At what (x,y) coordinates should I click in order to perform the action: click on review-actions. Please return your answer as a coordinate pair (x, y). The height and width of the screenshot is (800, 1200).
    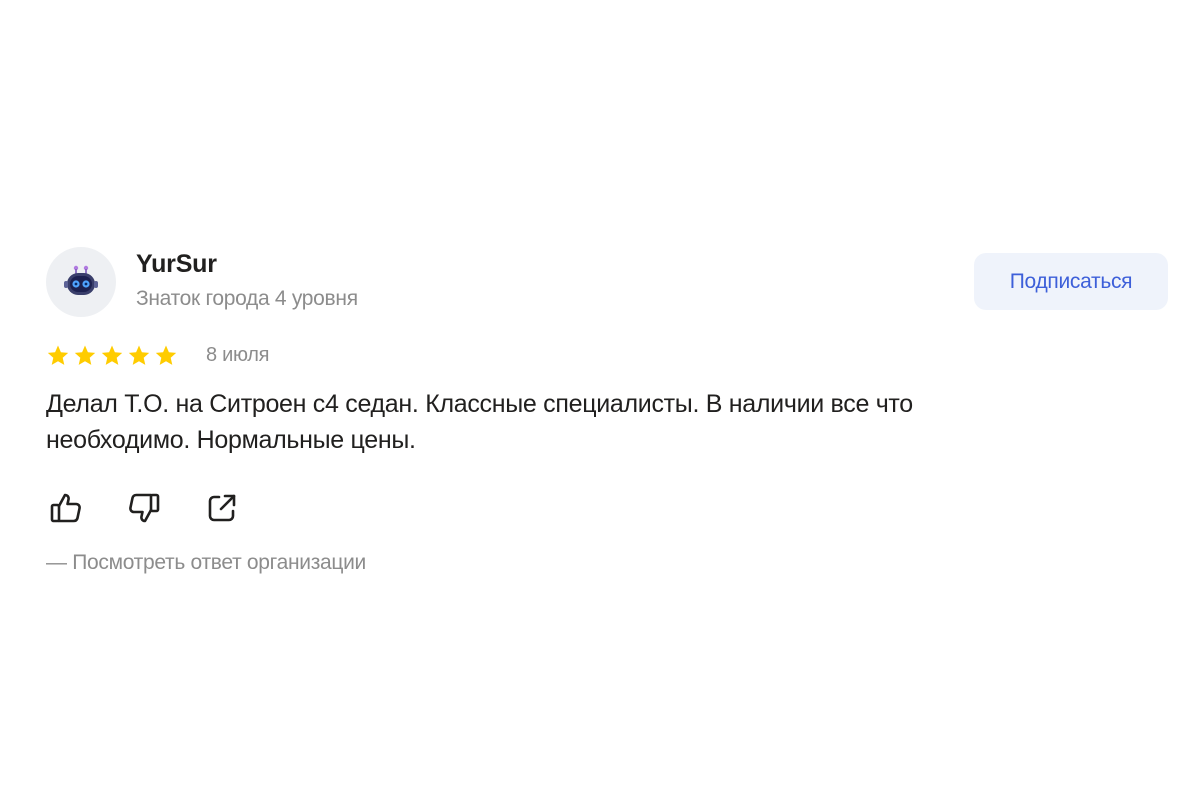
    Looking at the image, I should click on (144, 508).